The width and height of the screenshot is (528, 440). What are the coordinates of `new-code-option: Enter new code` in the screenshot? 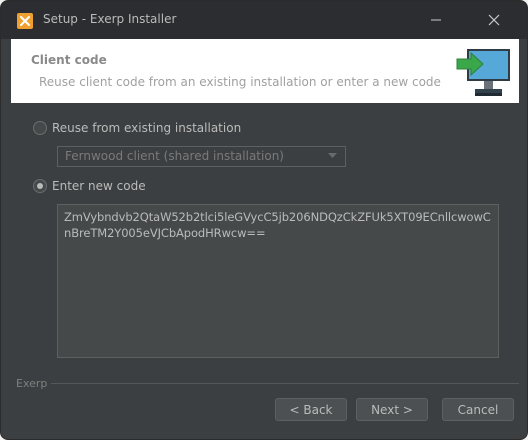 It's located at (89, 186).